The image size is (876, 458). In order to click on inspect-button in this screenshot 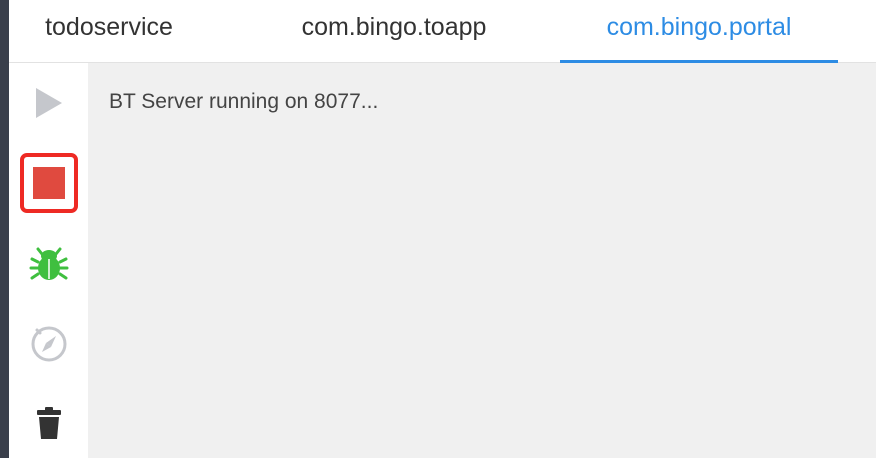, I will do `click(48, 343)`.